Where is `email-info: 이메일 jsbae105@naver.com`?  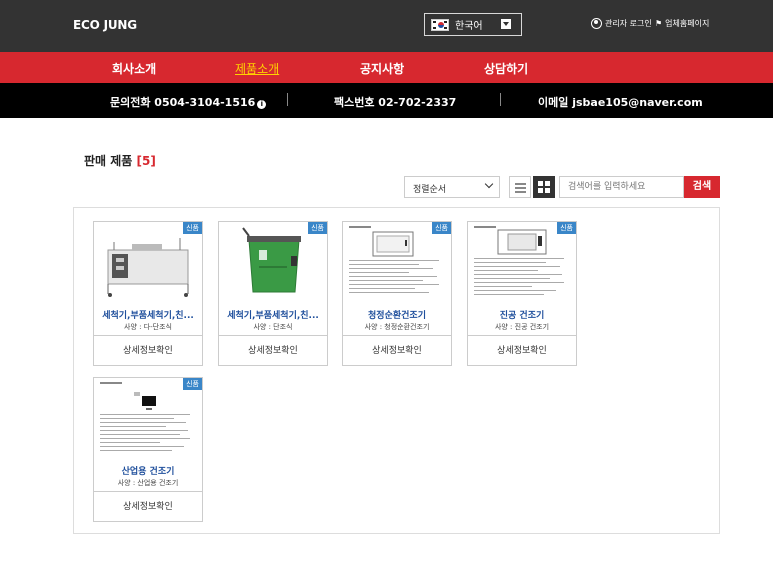 email-info: 이메일 jsbae105@naver.com is located at coordinates (620, 102).